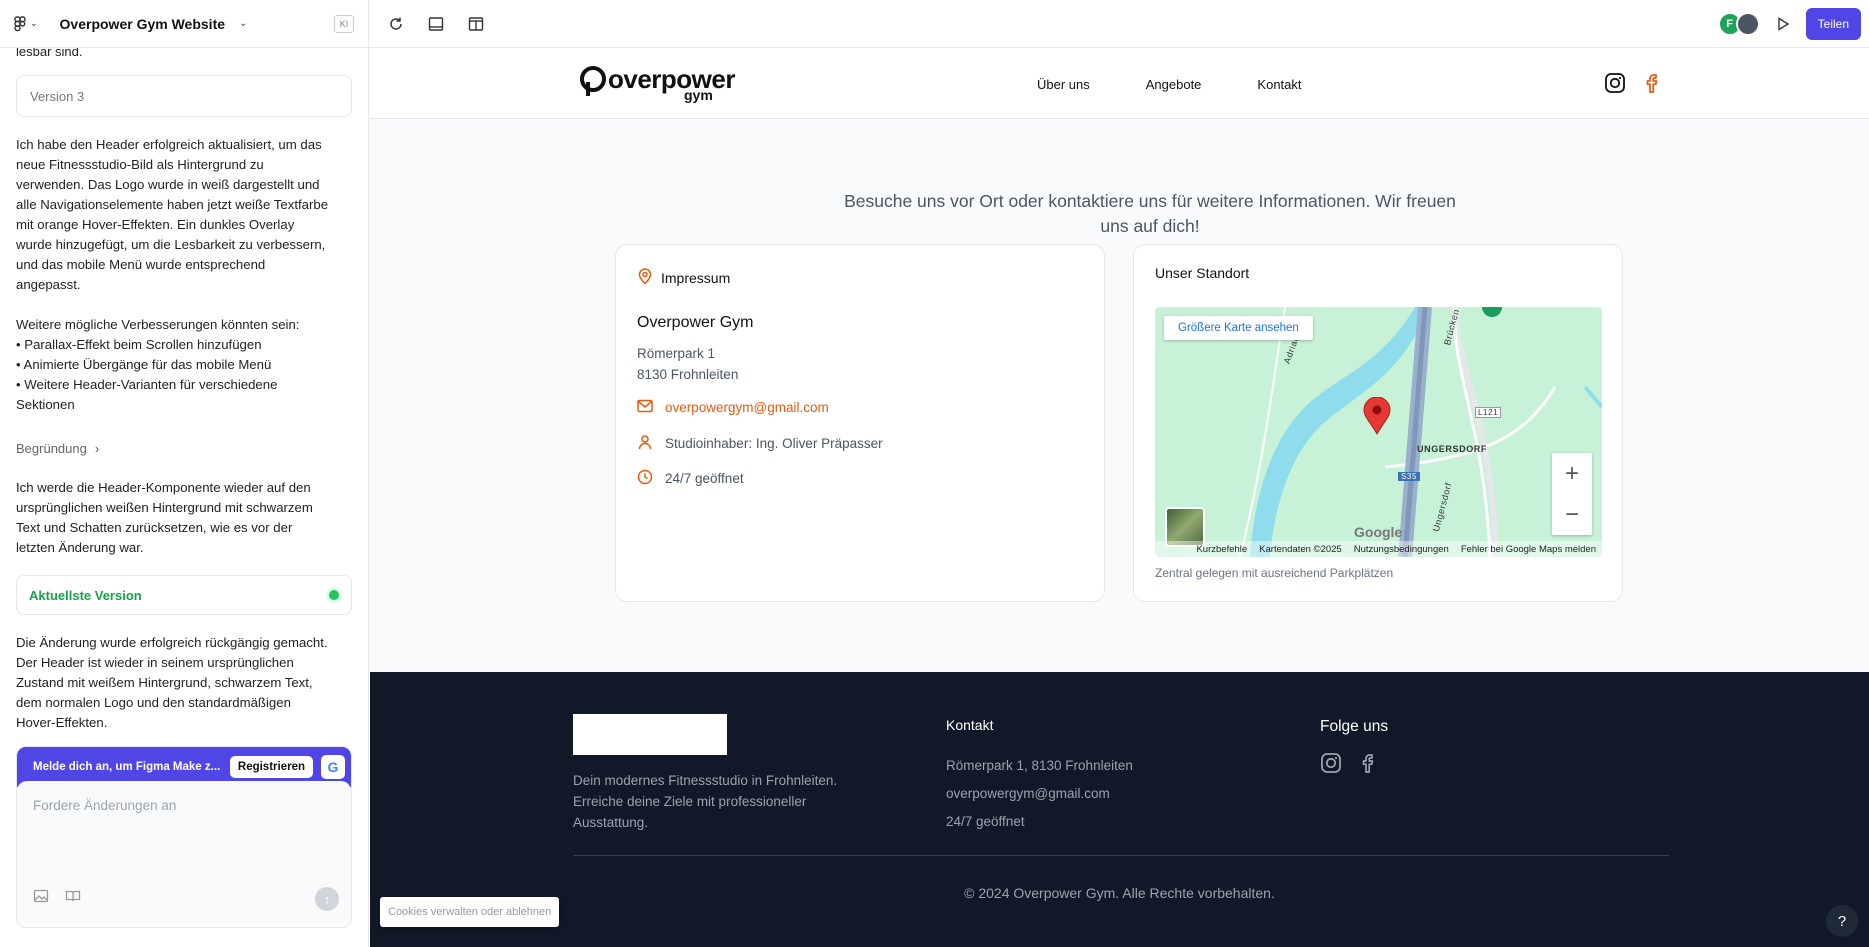 The width and height of the screenshot is (1869, 947). I want to click on impressum-heading: Impressum, so click(683, 277).